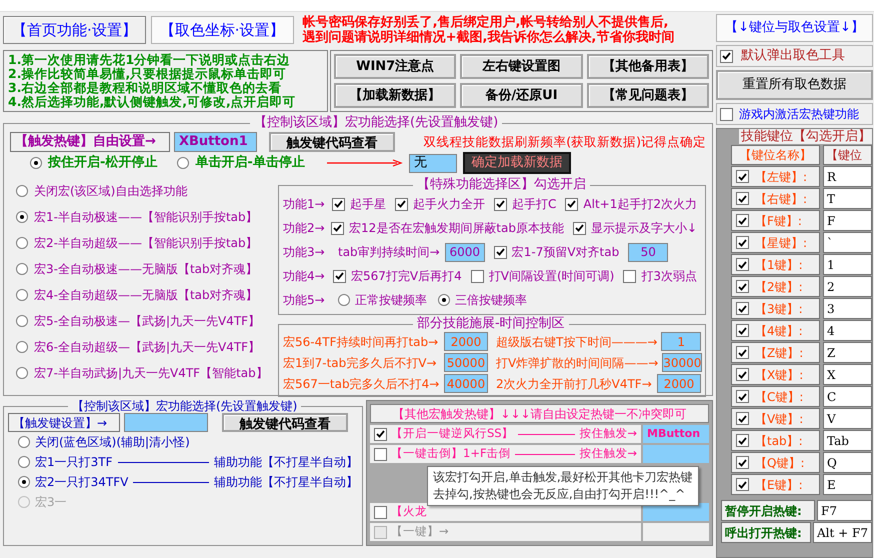  I want to click on column-header: 【键位, so click(847, 155).